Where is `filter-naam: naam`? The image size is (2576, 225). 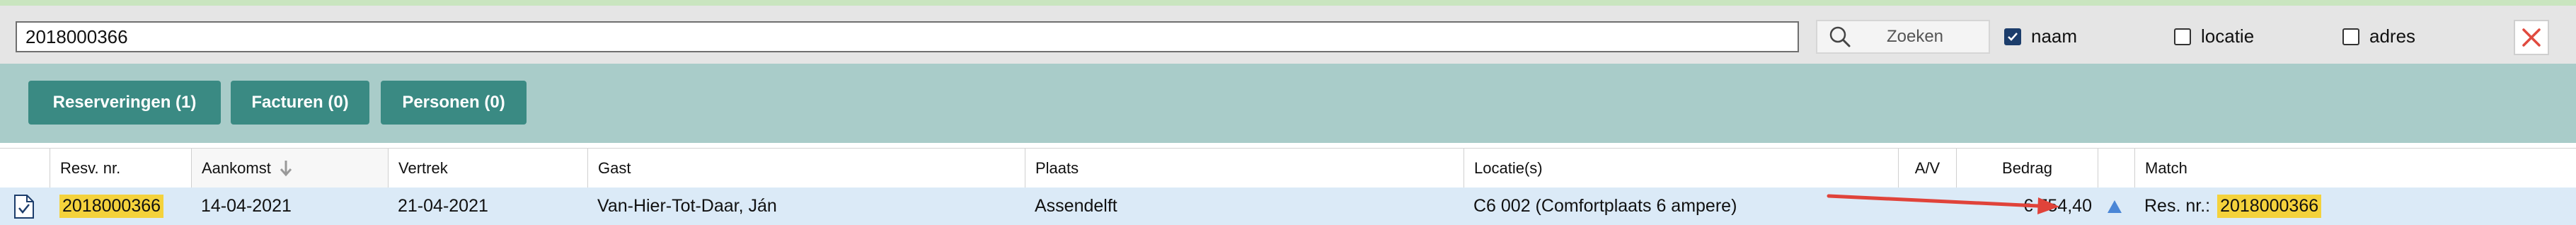
filter-naam: naam is located at coordinates (2041, 36).